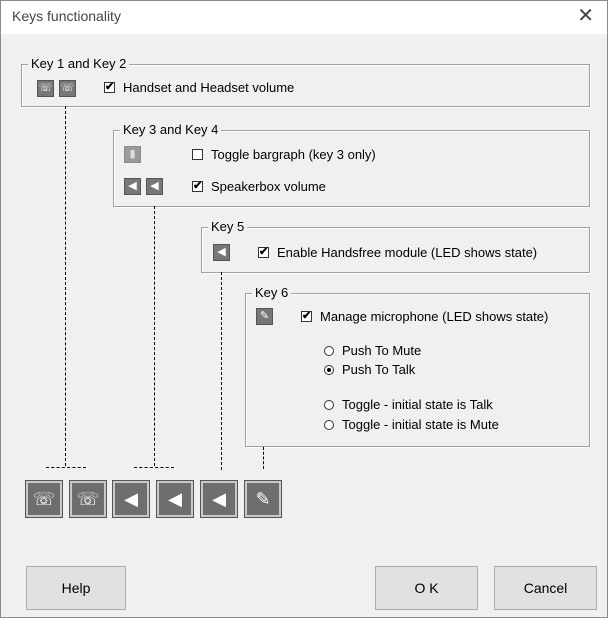 The width and height of the screenshot is (608, 618). I want to click on checkbox-label: Toggle bargraph (key 3 only), so click(293, 154).